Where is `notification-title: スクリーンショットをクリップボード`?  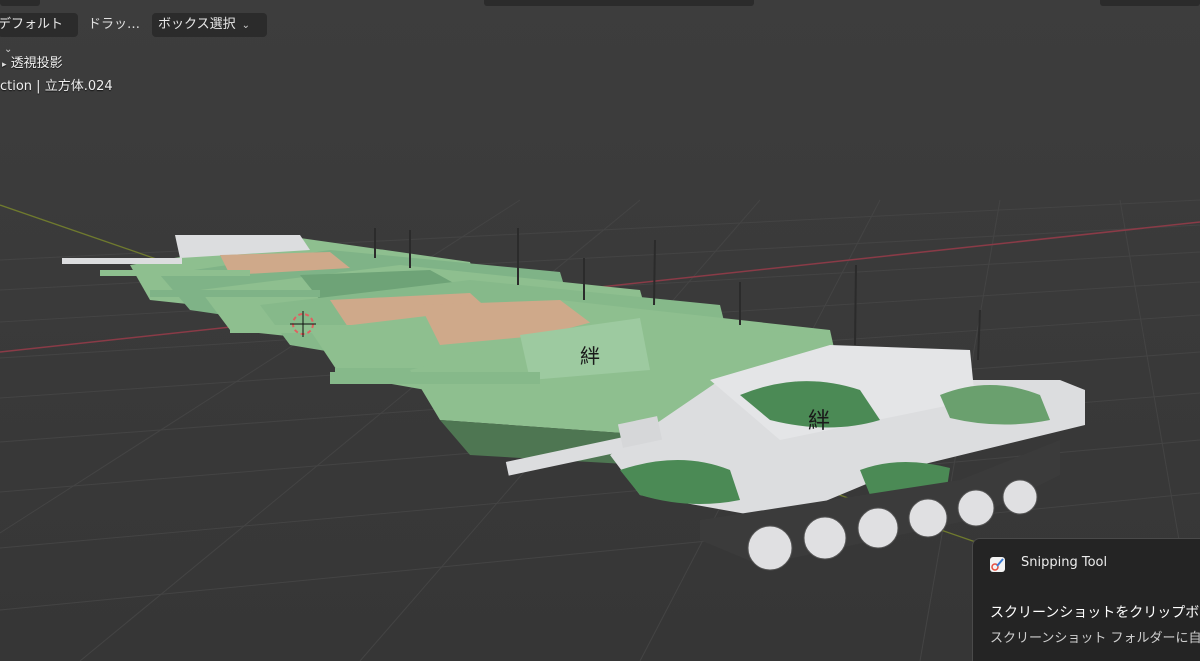
notification-title: スクリーンショットをクリップボード is located at coordinates (1095, 613).